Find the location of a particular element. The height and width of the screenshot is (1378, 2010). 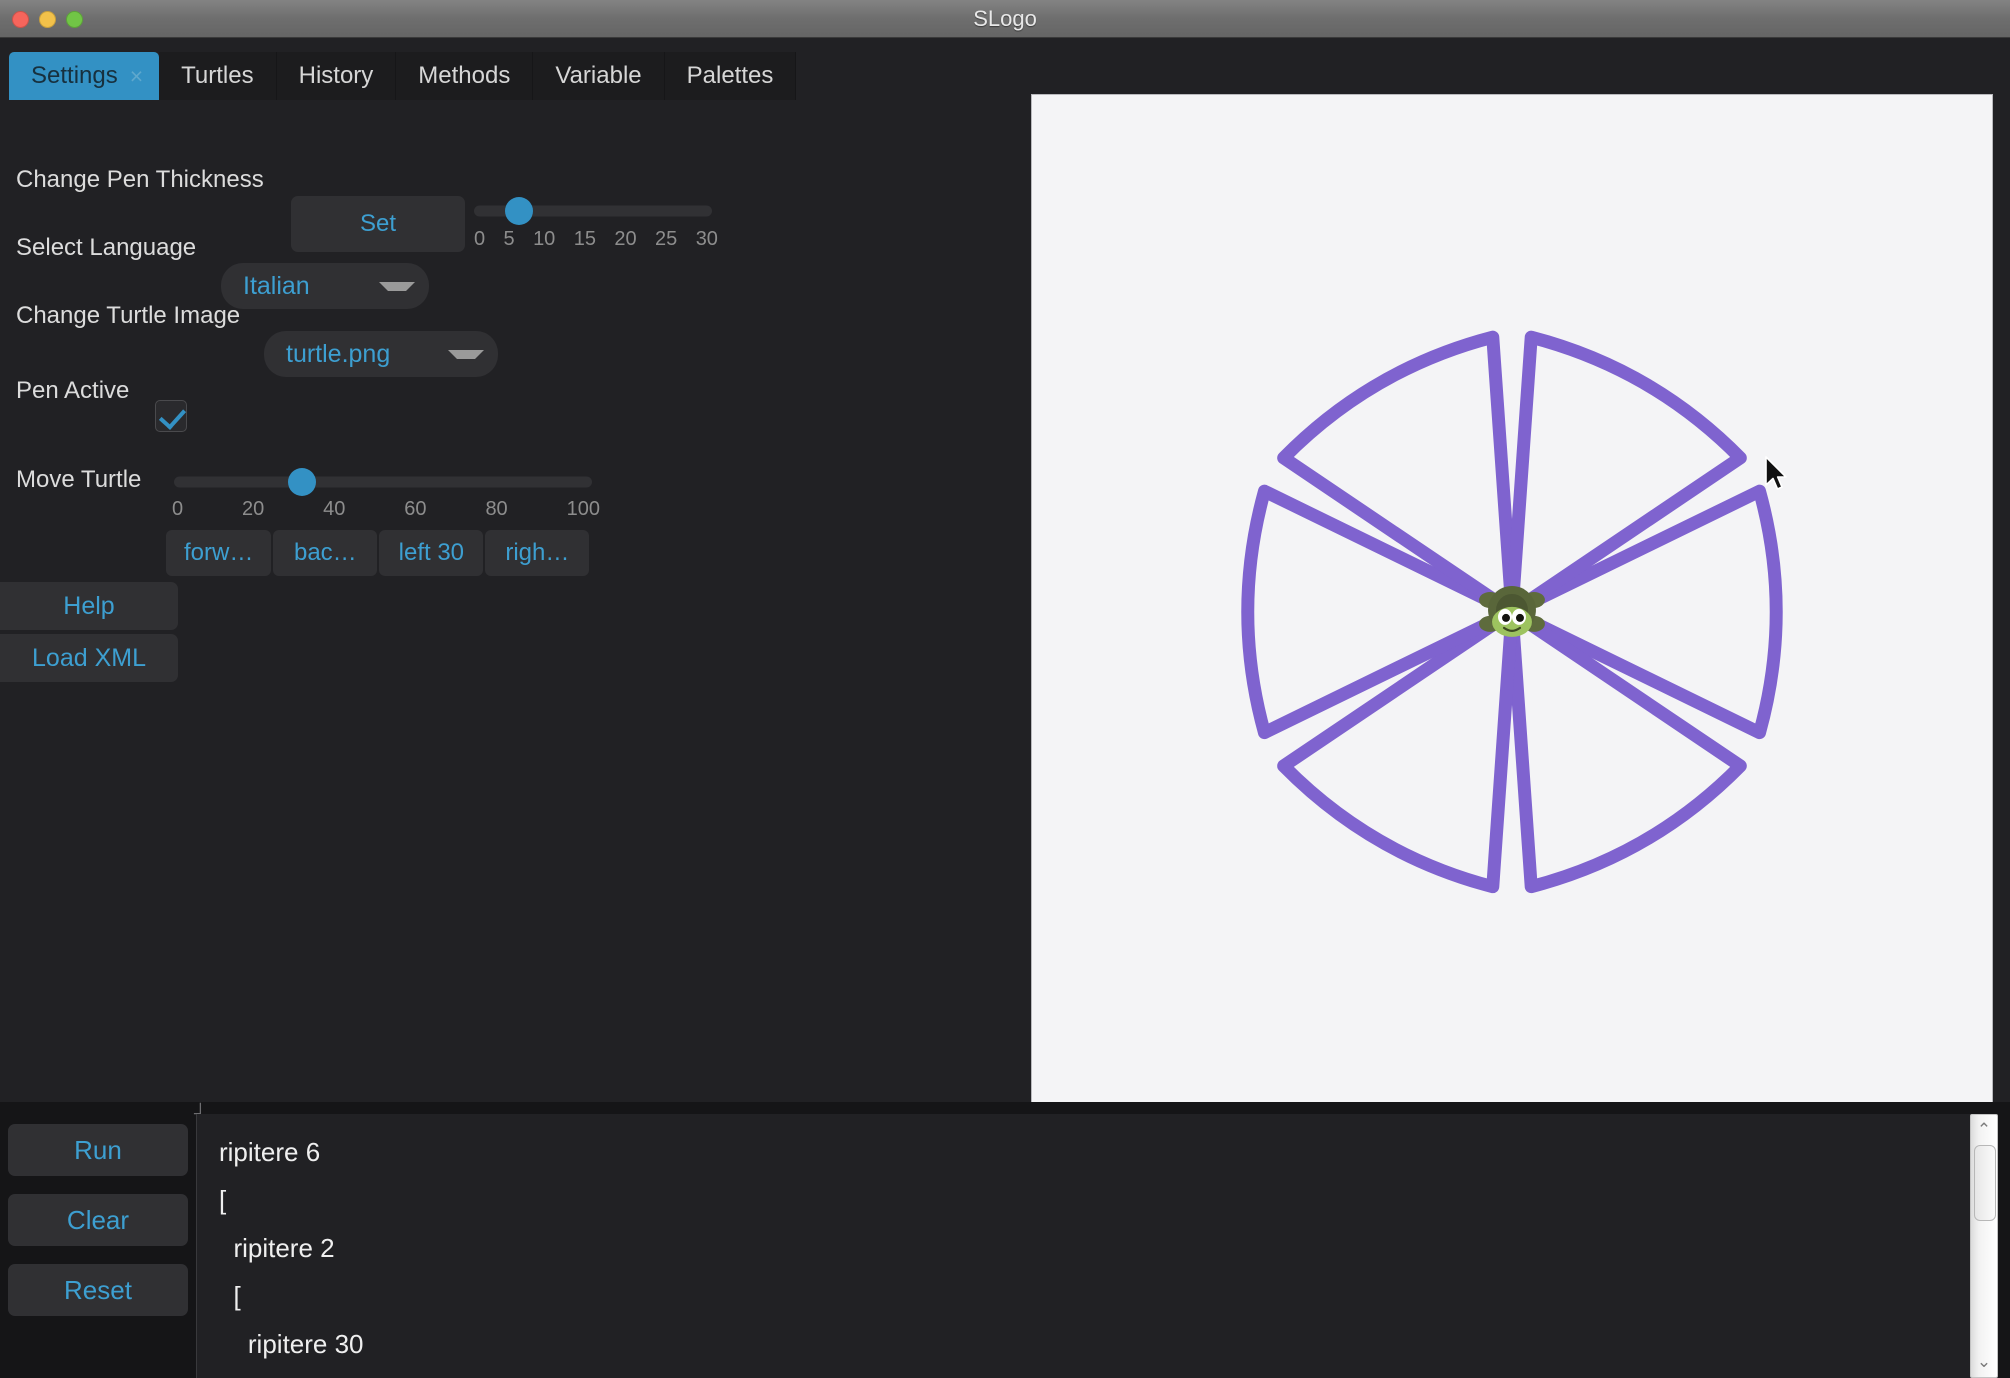

tab-history-label: History is located at coordinates (336, 75).